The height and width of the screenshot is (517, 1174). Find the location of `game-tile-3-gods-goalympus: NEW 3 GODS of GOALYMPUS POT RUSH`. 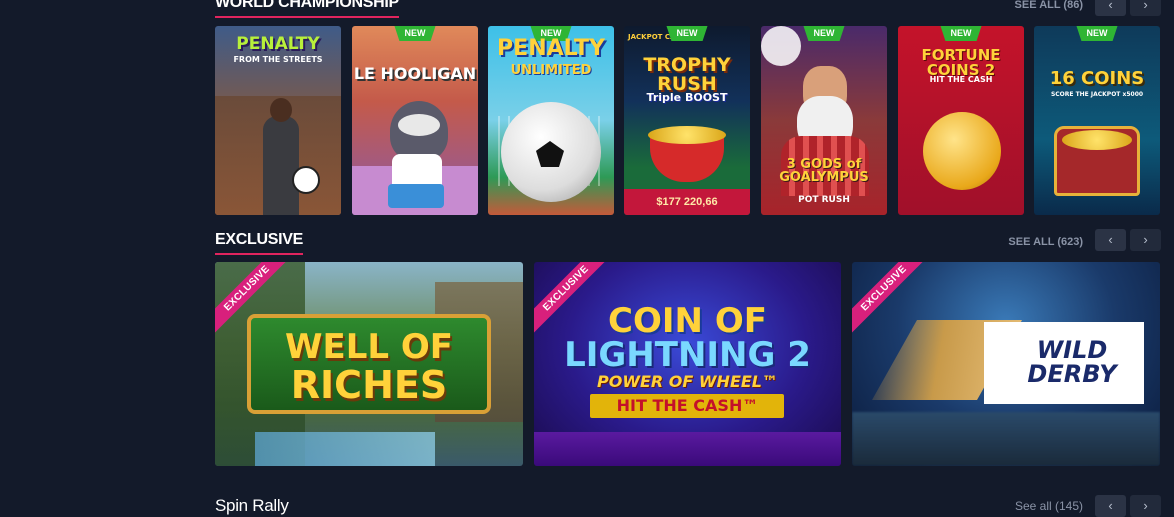

game-tile-3-gods-goalympus: NEW 3 GODS of GOALYMPUS POT RUSH is located at coordinates (824, 120).